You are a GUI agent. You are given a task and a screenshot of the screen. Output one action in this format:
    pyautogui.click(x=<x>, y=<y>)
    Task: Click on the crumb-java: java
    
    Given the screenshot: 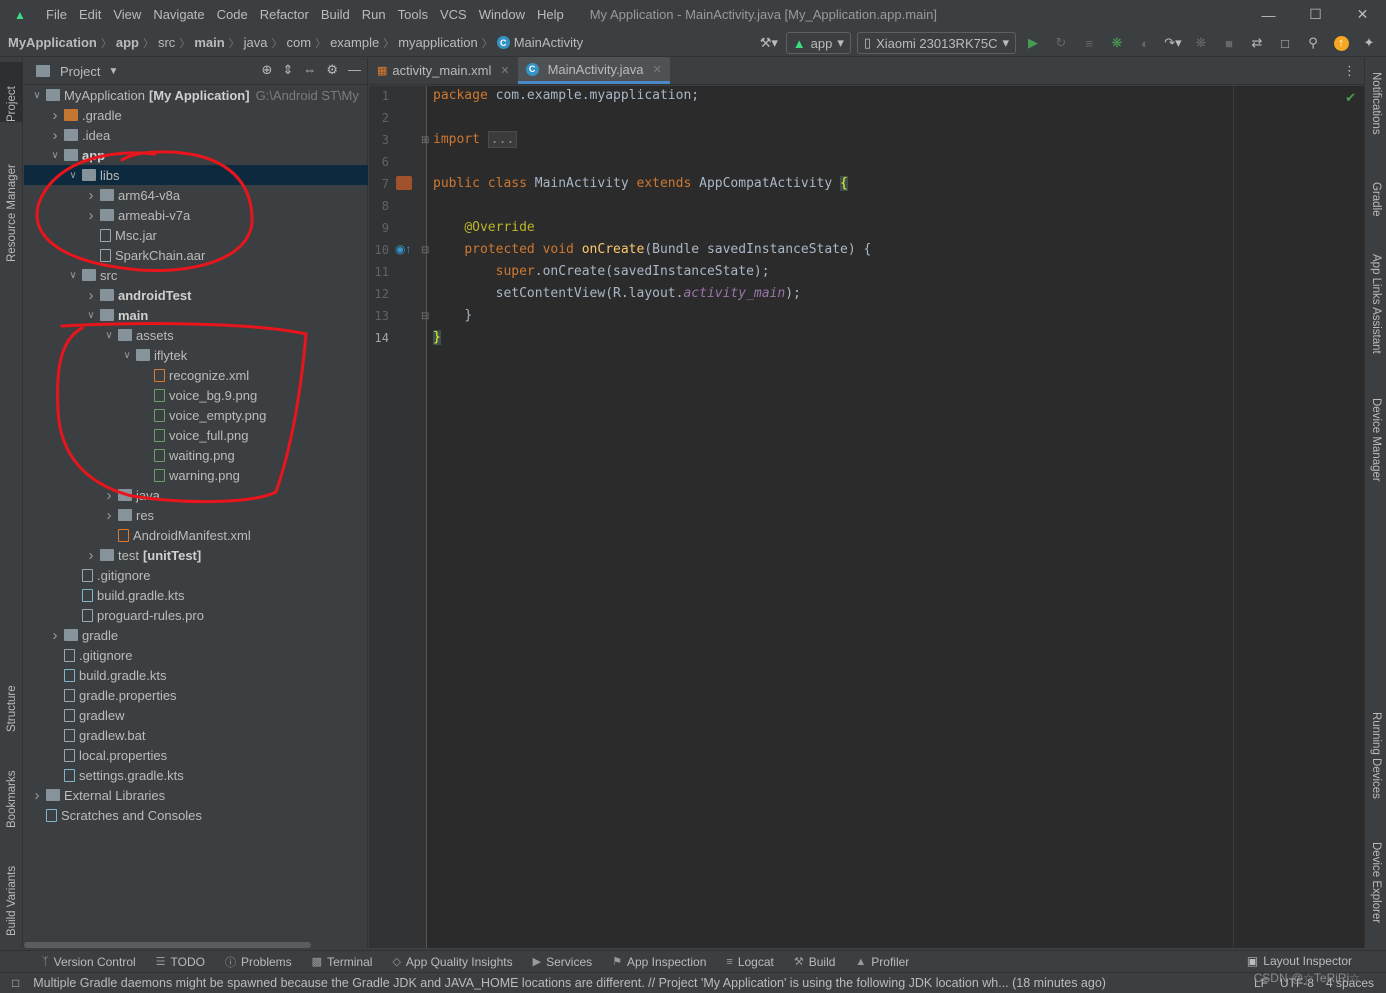 What is the action you would take?
    pyautogui.click(x=256, y=42)
    